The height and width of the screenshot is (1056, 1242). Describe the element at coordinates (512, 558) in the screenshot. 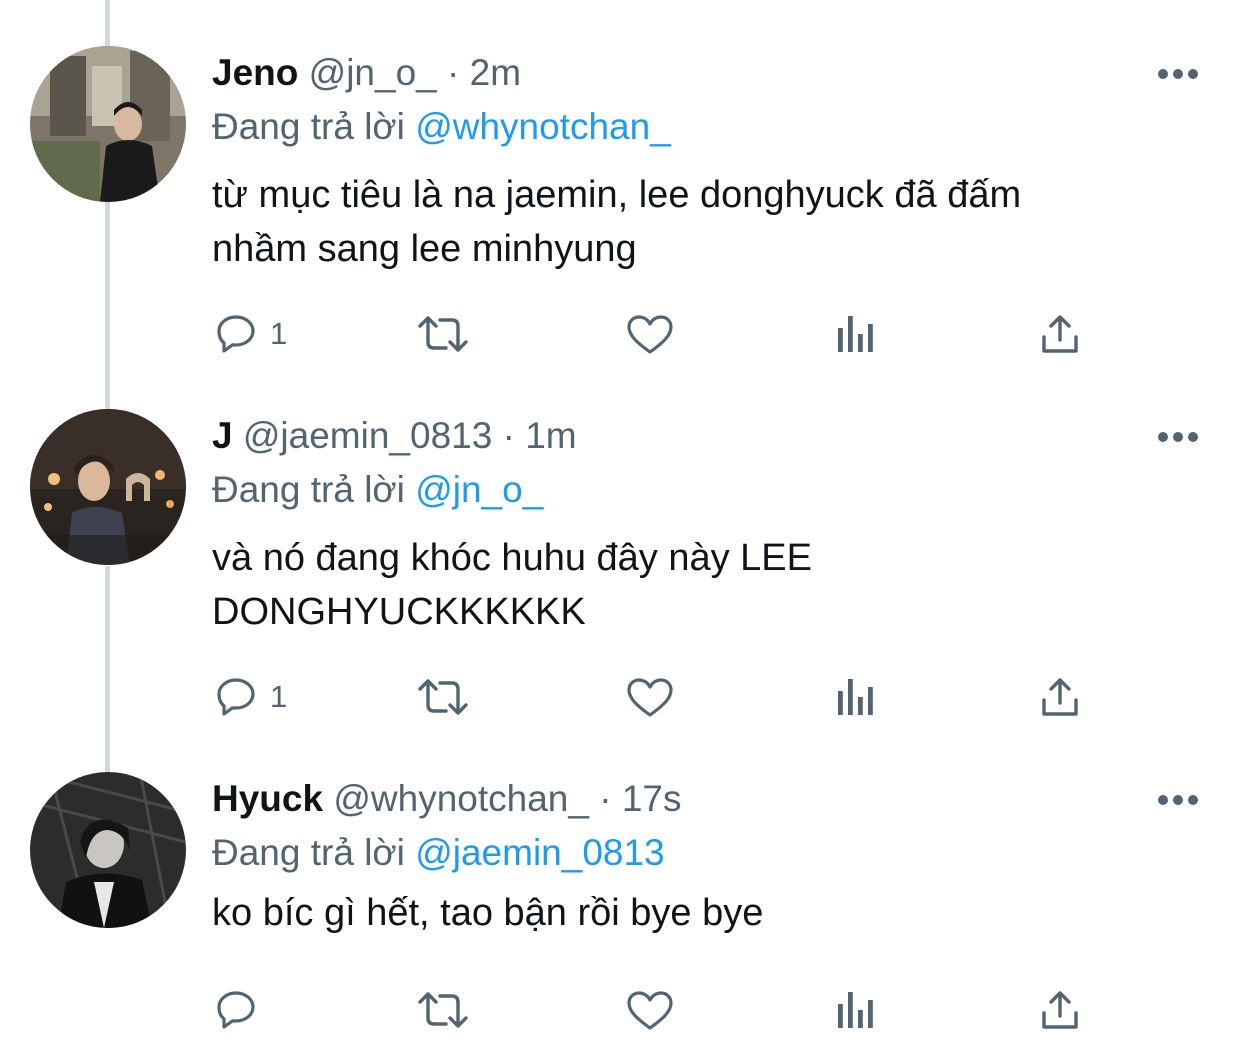

I see `tweet-text-line: và nó đang khóc huhu đây này LEE` at that location.